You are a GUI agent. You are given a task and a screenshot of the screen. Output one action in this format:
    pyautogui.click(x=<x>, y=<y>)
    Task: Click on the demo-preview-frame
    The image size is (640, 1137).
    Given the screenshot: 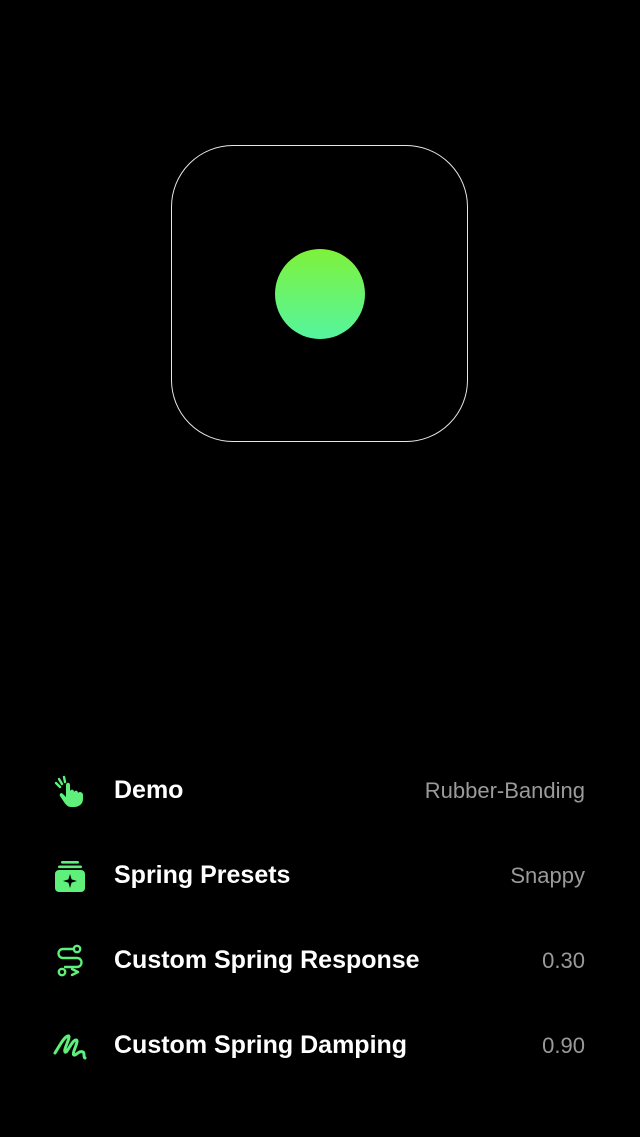 What is the action you would take?
    pyautogui.click(x=319, y=293)
    